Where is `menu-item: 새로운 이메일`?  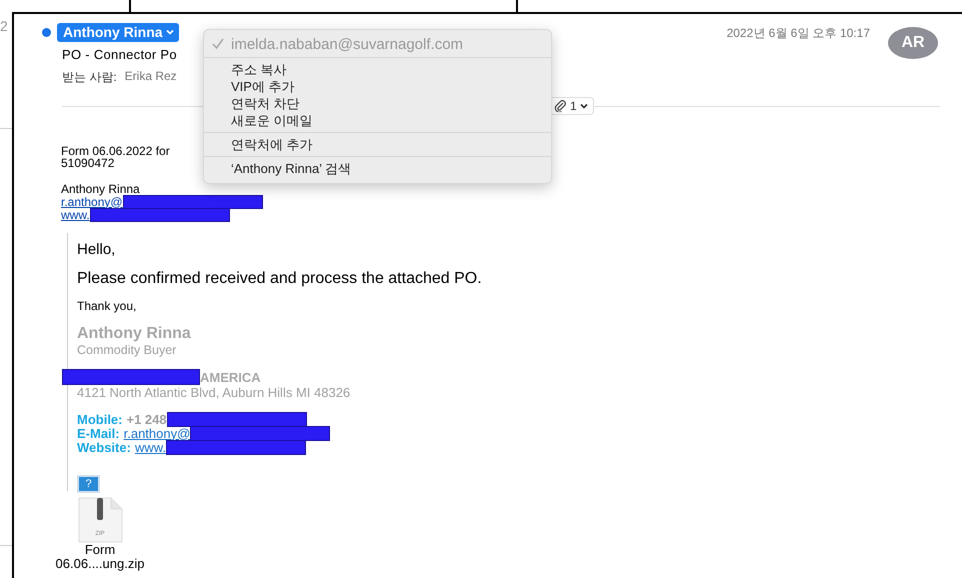 menu-item: 새로운 이메일 is located at coordinates (377, 120).